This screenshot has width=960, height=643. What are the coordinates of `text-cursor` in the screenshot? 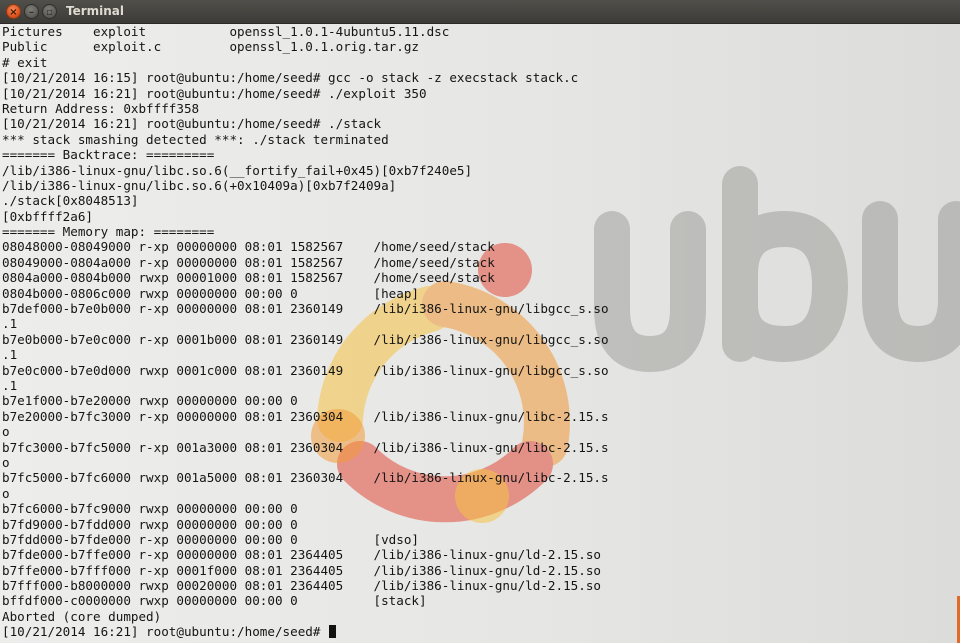 It's located at (333, 632).